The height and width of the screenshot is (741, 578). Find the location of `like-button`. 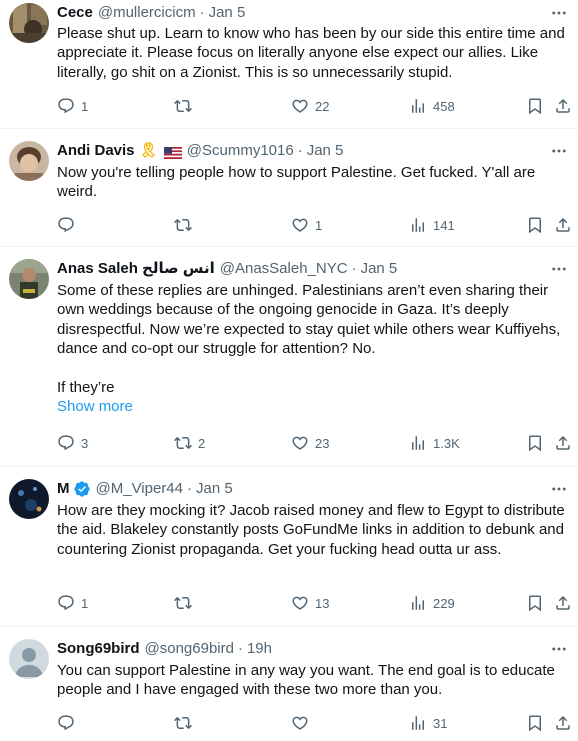

like-button is located at coordinates (303, 723).